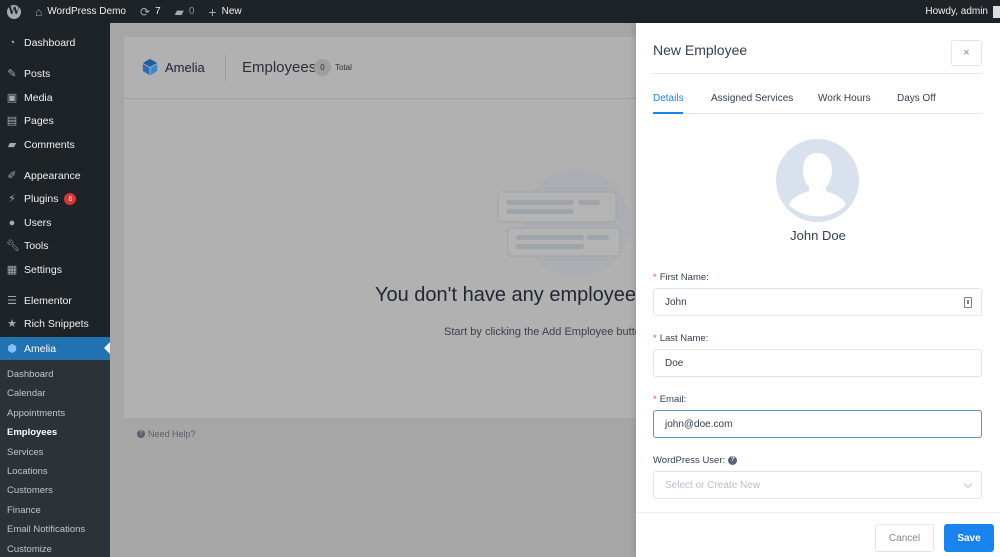  Describe the element at coordinates (12, 43) in the screenshot. I see `dashboard-icon: ◔` at that location.